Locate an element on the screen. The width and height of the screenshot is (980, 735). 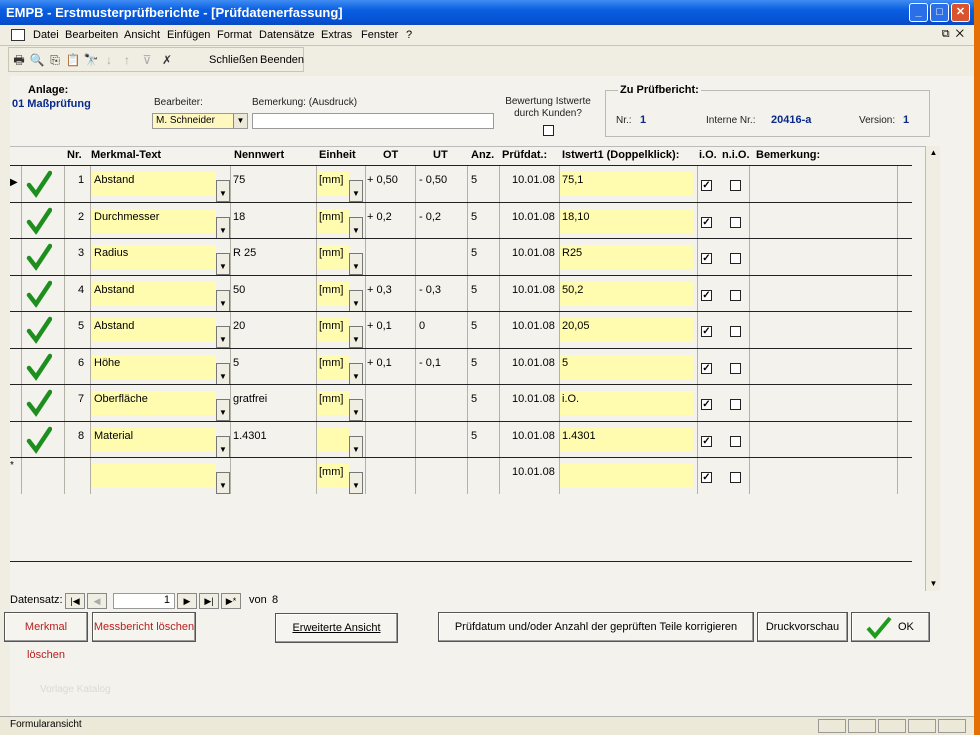
table-row: 4 Abstand ▼ 50 [mm] ▼ + 0,3- 0,3 5 10.01.08 50,2 ✓ is located at coordinates (461, 293).